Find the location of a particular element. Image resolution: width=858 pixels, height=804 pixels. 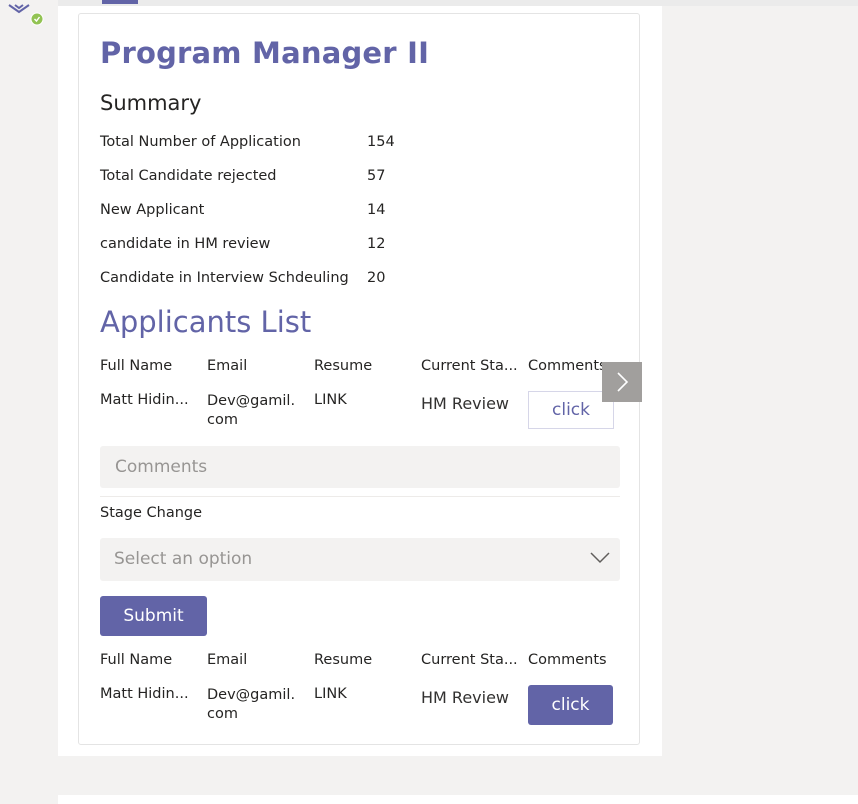

summary-label: Total Candidate rejected is located at coordinates (188, 176).